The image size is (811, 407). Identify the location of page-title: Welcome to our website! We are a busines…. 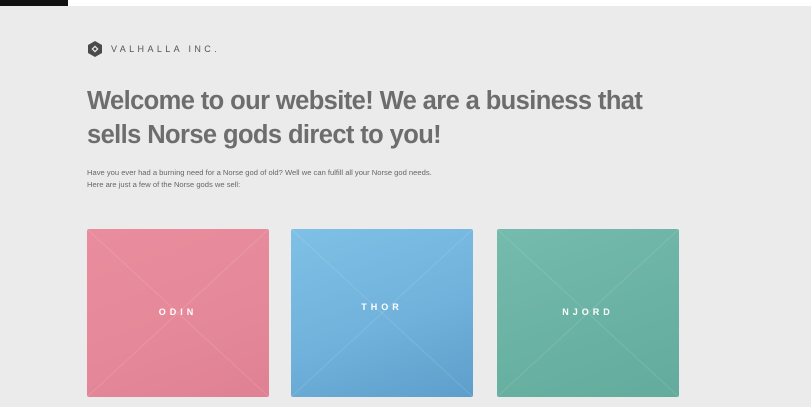
(365, 118).